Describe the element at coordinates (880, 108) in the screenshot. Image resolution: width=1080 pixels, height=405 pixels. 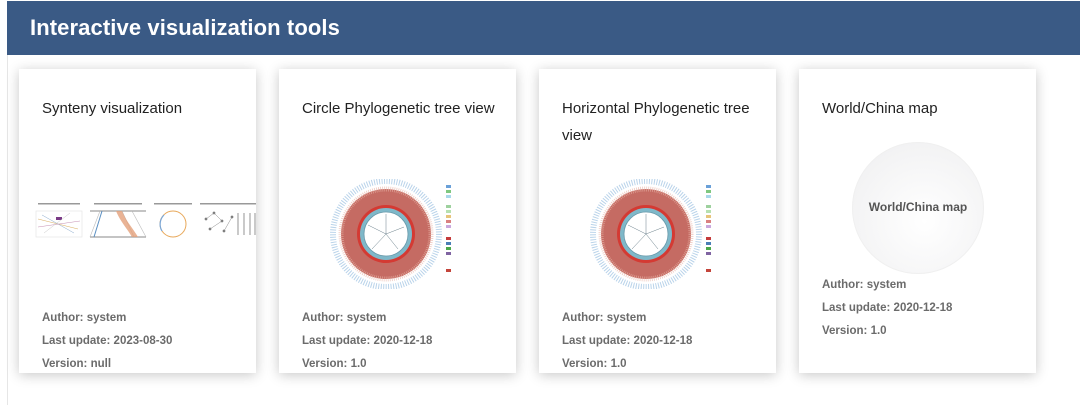
I see `card-title: World/China map` at that location.